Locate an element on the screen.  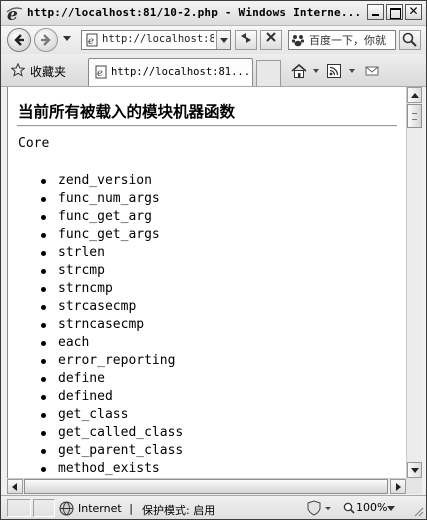
back-button is located at coordinates (19, 40).